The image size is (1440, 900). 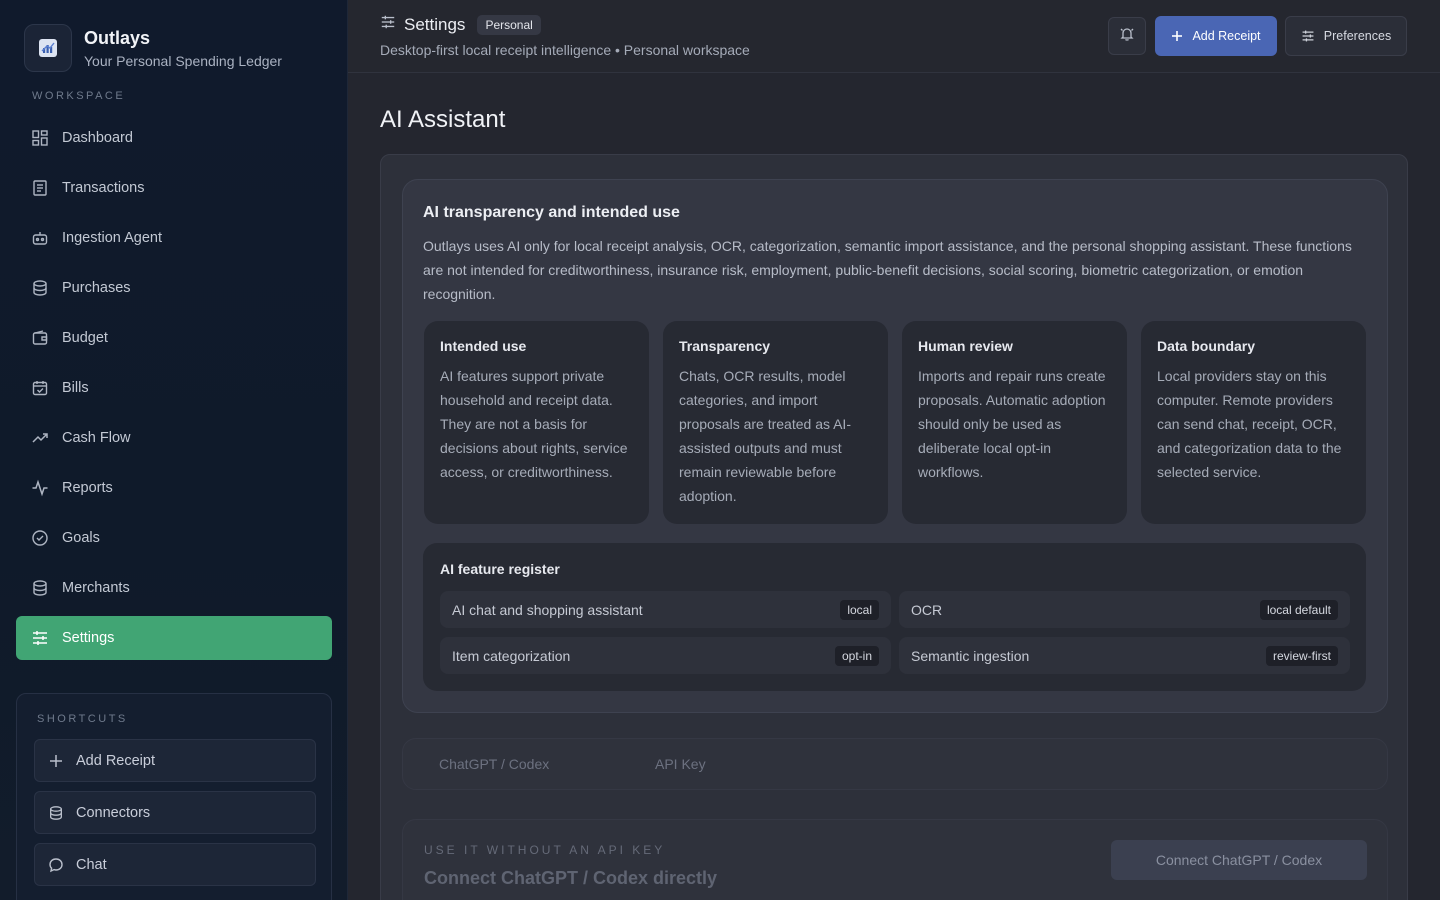 I want to click on page-title: AI Assistant, so click(x=443, y=119).